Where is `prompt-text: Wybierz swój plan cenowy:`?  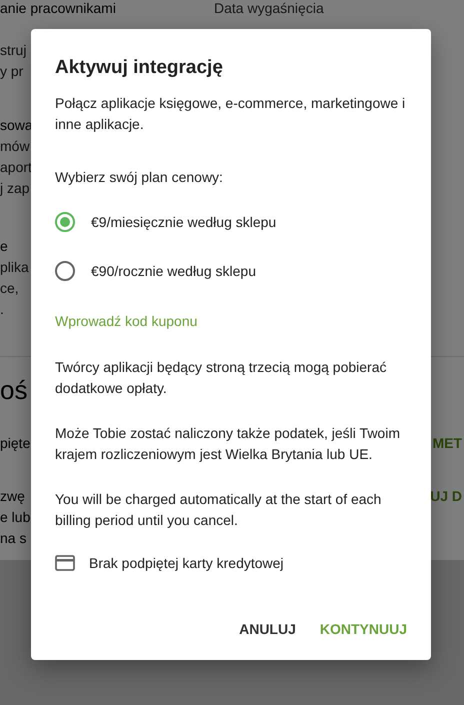
prompt-text: Wybierz swój plan cenowy: is located at coordinates (139, 177).